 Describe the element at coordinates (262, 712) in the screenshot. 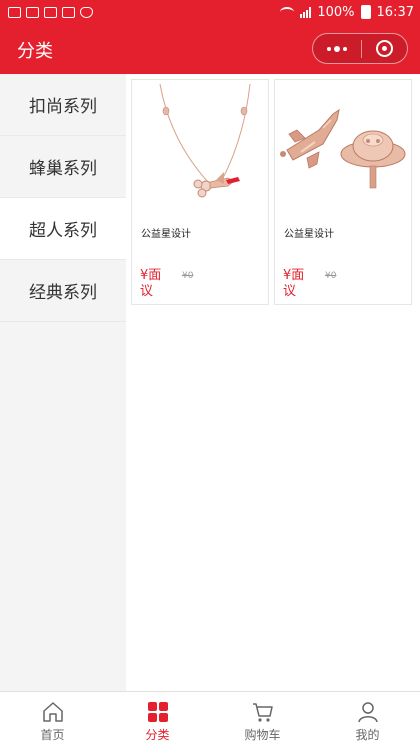

I see `cart-icon` at that location.